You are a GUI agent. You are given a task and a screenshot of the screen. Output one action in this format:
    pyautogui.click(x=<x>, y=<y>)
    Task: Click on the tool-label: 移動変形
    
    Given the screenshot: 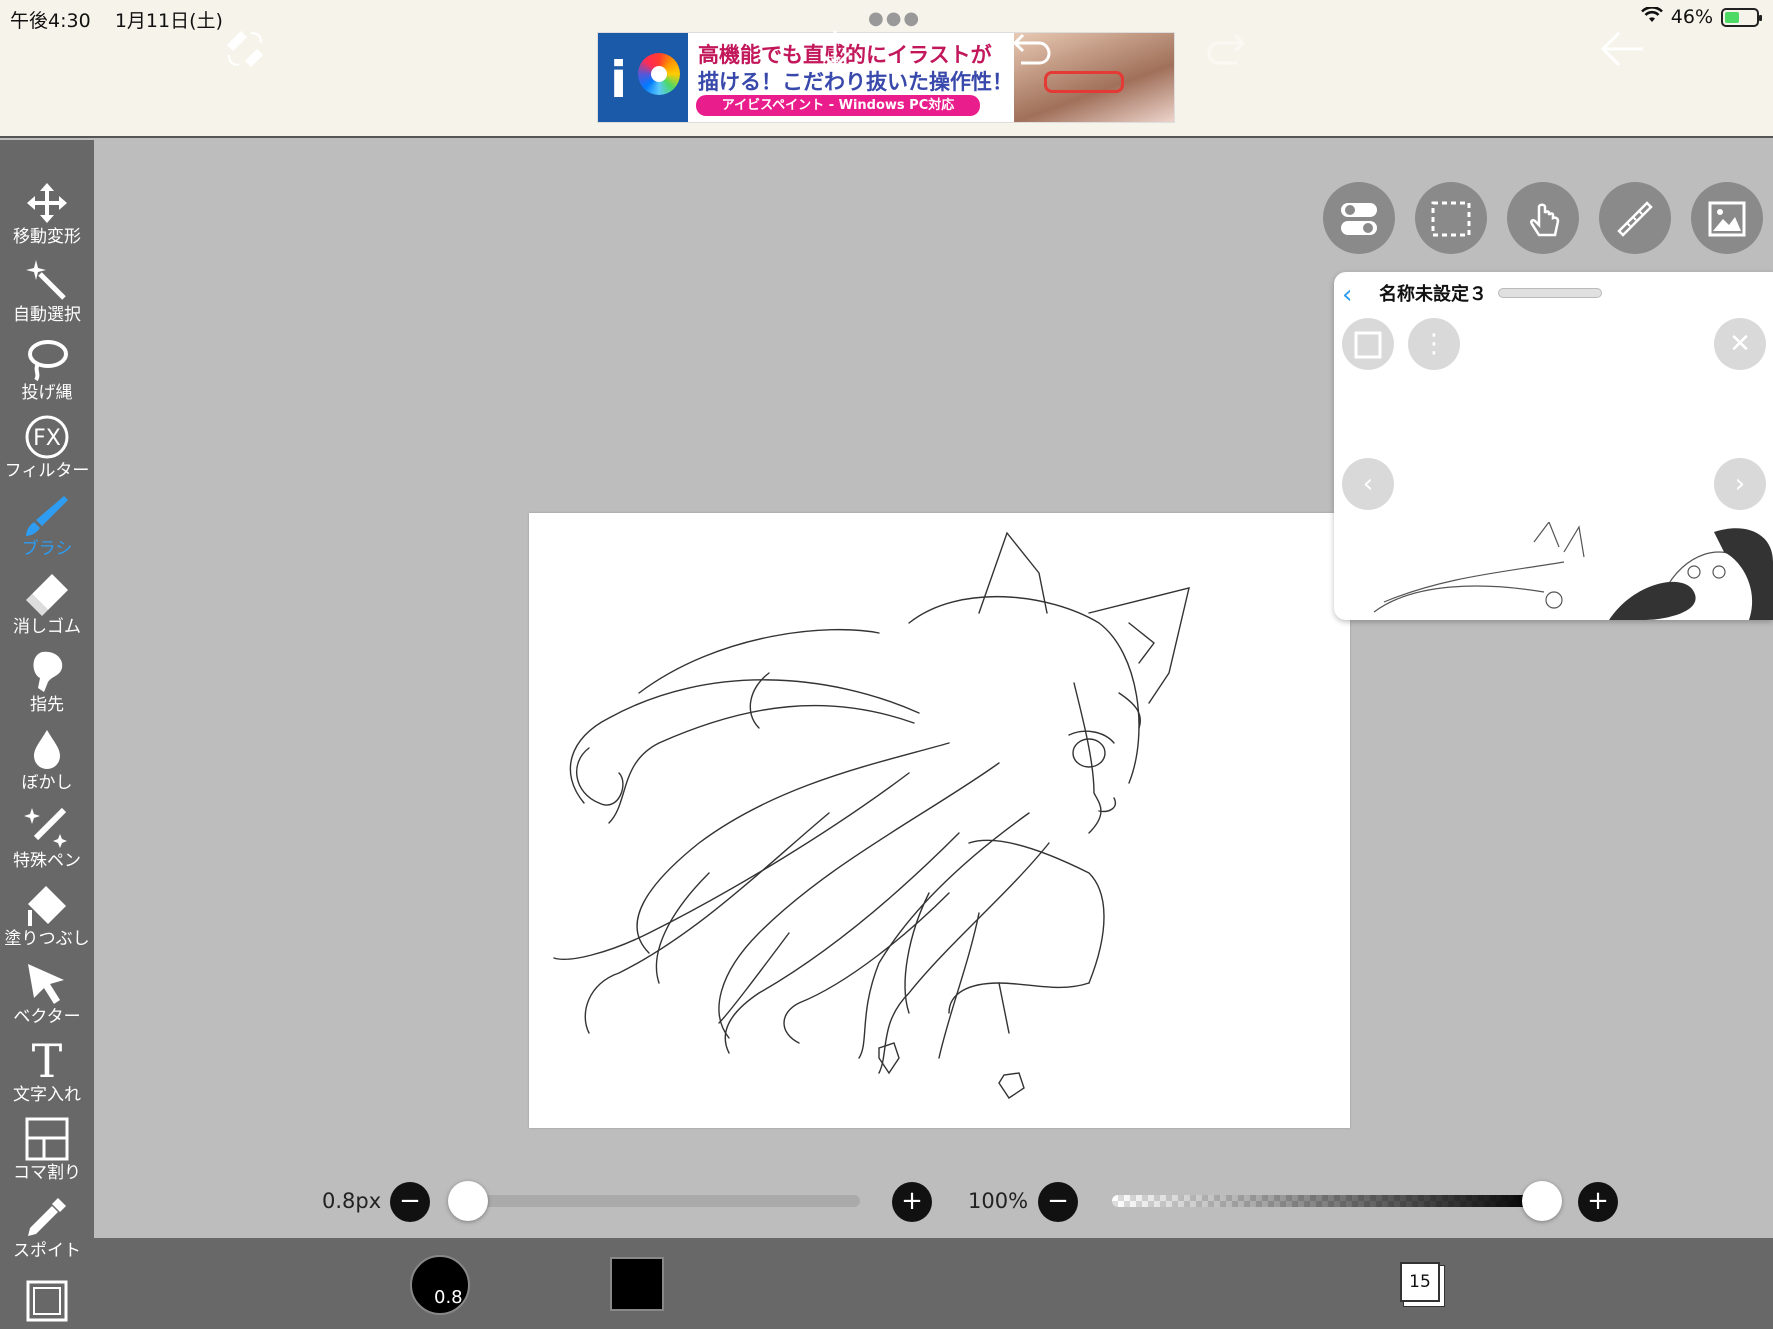 What is the action you would take?
    pyautogui.click(x=47, y=237)
    